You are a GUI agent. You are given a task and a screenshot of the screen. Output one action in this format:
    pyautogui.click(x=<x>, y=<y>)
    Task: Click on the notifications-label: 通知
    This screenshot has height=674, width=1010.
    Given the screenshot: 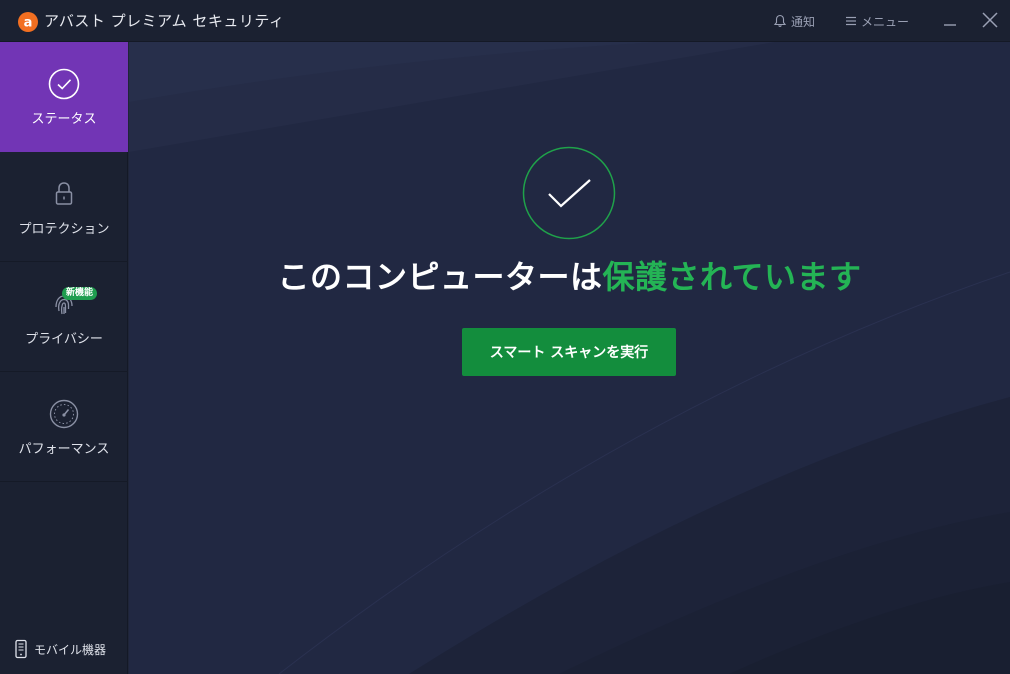 What is the action you would take?
    pyautogui.click(x=803, y=21)
    